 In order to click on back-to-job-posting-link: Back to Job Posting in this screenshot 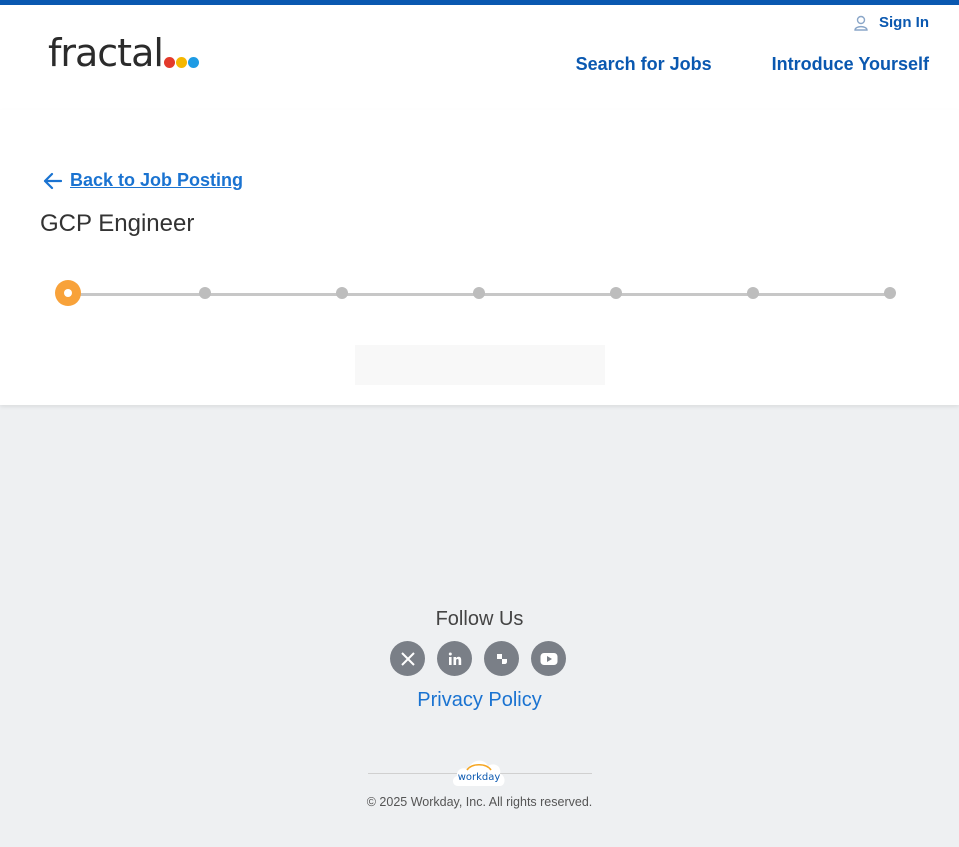, I will do `click(142, 180)`.